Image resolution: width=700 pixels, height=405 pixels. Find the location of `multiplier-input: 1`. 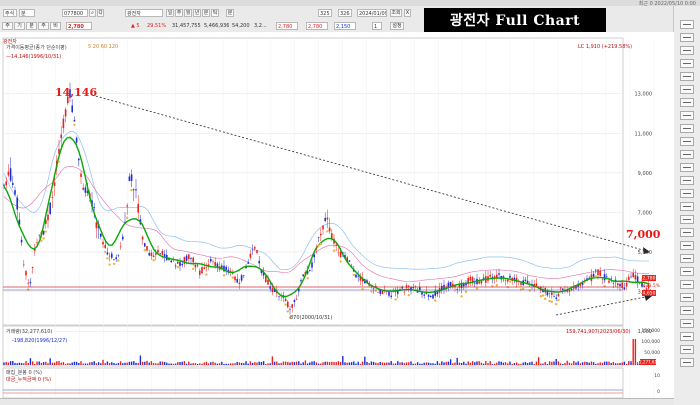

multiplier-input: 1 is located at coordinates (377, 26).